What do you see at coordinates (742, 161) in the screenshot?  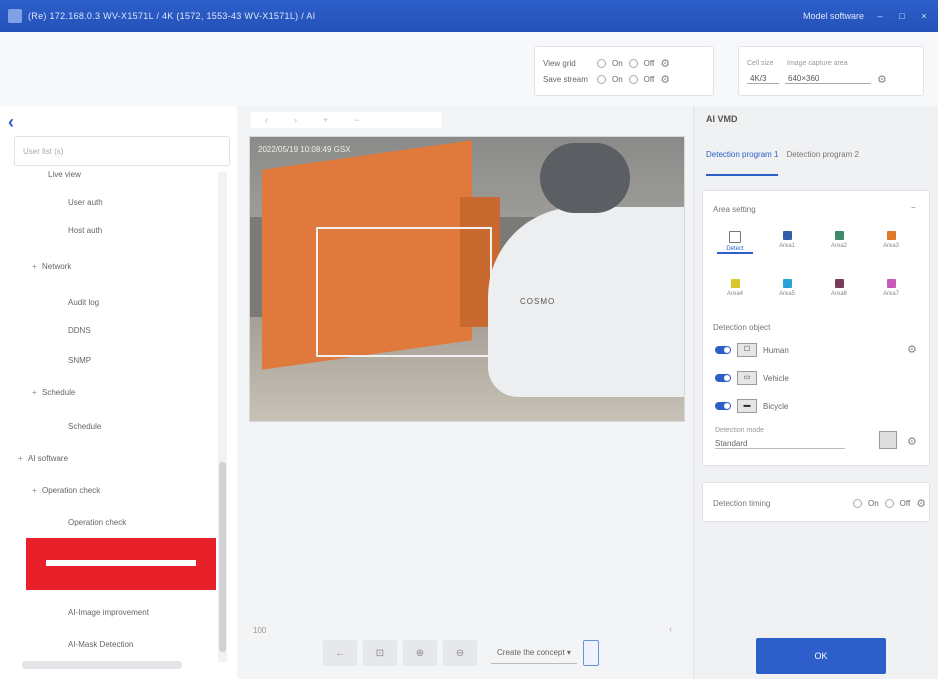 I see `tab-program-1: Detection program 1` at bounding box center [742, 161].